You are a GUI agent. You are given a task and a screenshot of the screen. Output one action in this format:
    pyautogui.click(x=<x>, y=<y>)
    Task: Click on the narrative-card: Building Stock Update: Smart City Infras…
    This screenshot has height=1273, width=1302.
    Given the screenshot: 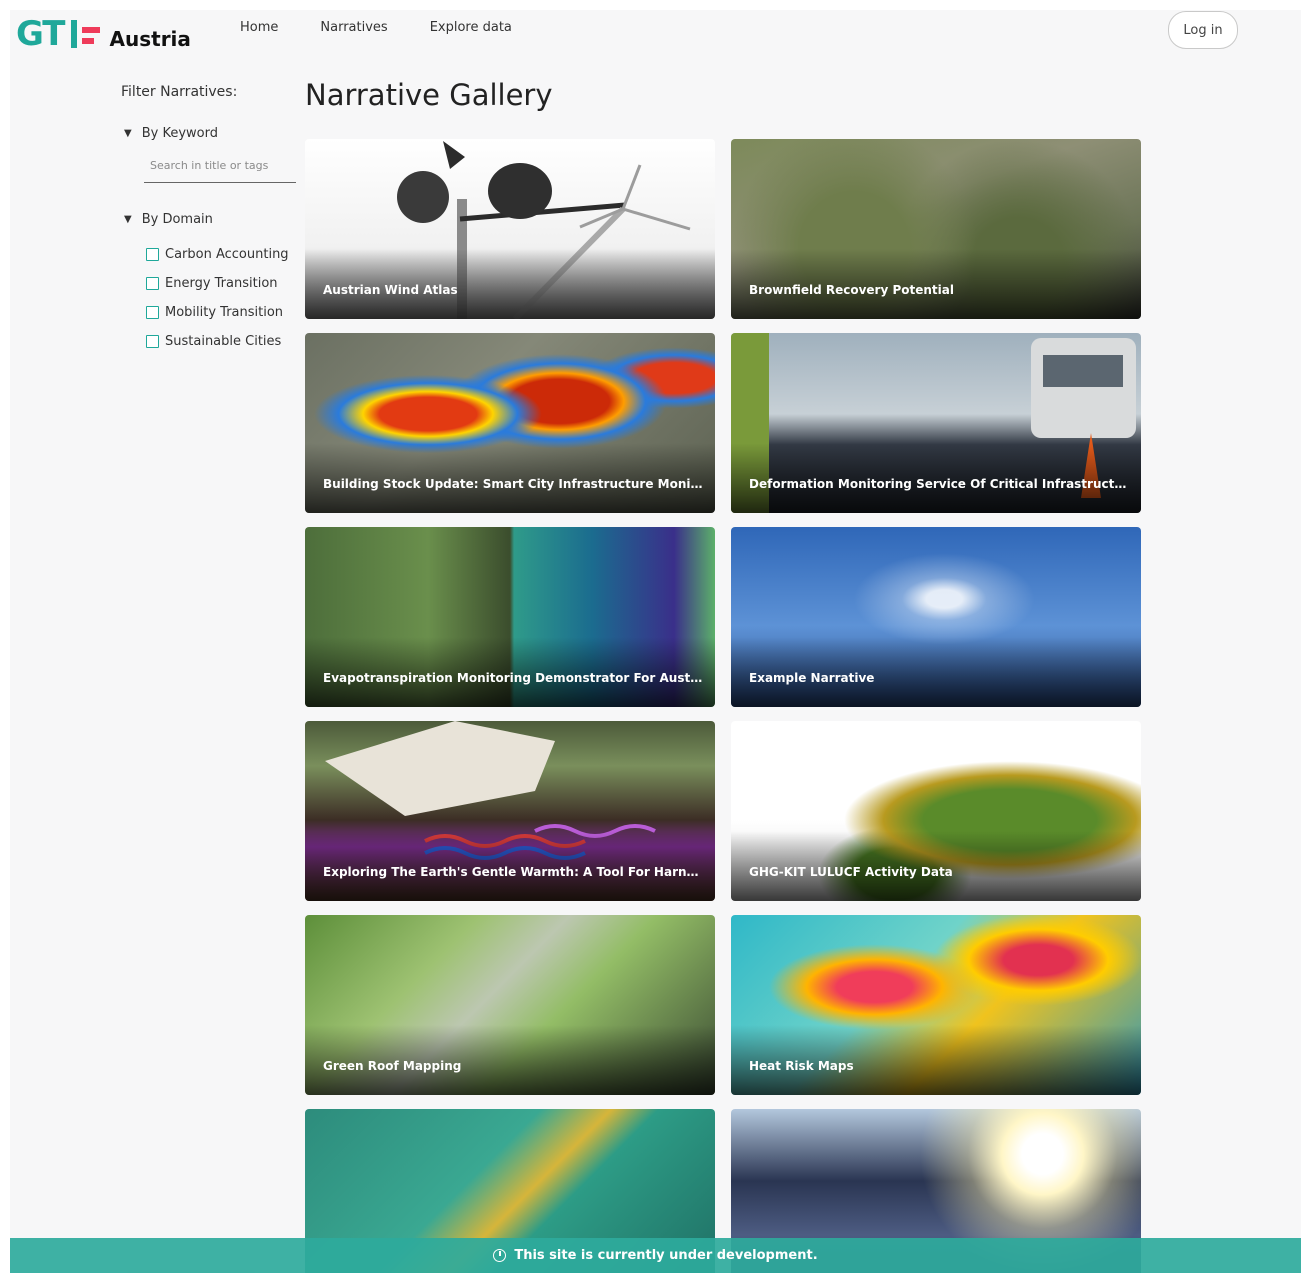 What is the action you would take?
    pyautogui.click(x=510, y=423)
    